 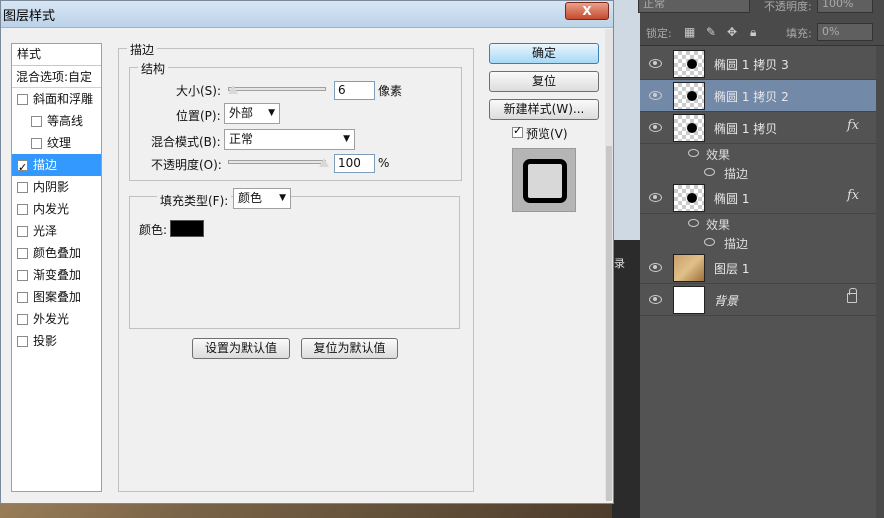 What do you see at coordinates (758, 300) in the screenshot?
I see `layer-row: 背景` at bounding box center [758, 300].